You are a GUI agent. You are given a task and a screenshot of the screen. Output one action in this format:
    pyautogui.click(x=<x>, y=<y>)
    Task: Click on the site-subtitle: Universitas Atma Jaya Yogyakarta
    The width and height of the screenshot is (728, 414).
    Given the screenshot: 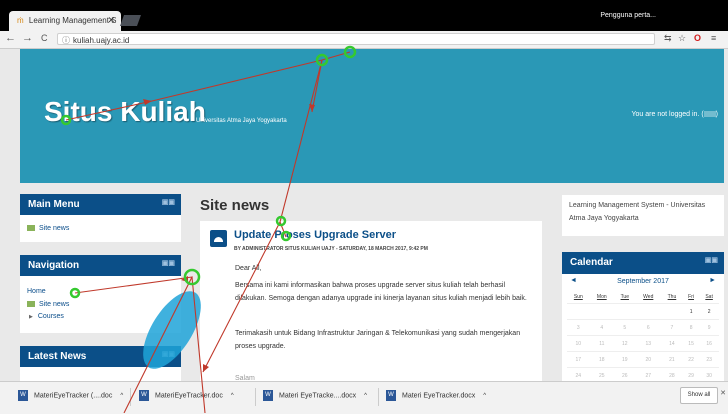 What is the action you would take?
    pyautogui.click(x=241, y=121)
    